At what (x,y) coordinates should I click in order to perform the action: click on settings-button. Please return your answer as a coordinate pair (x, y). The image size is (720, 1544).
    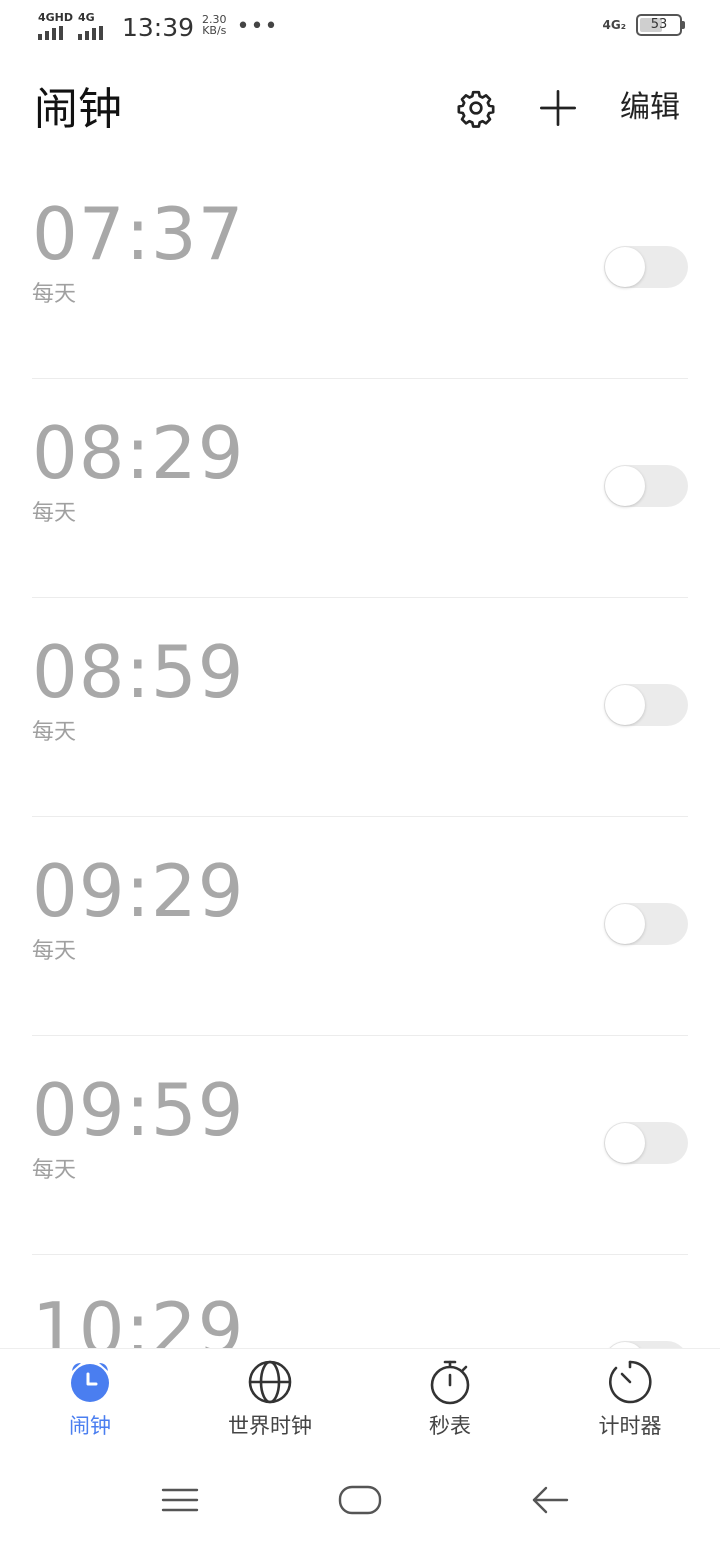
    Looking at the image, I should click on (476, 108).